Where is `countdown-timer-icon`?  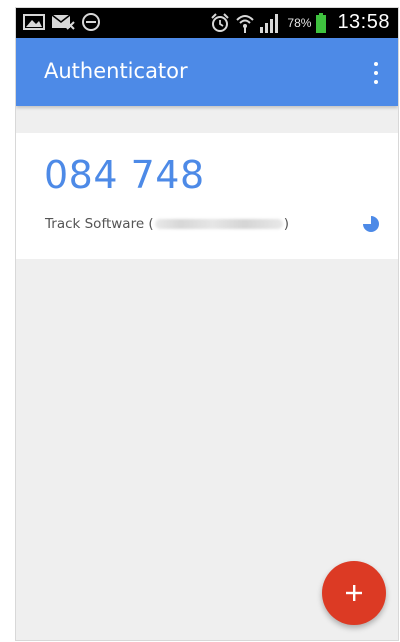
countdown-timer-icon is located at coordinates (371, 226).